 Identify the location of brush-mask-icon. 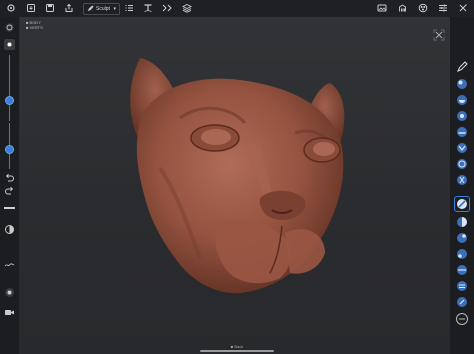
(462, 222).